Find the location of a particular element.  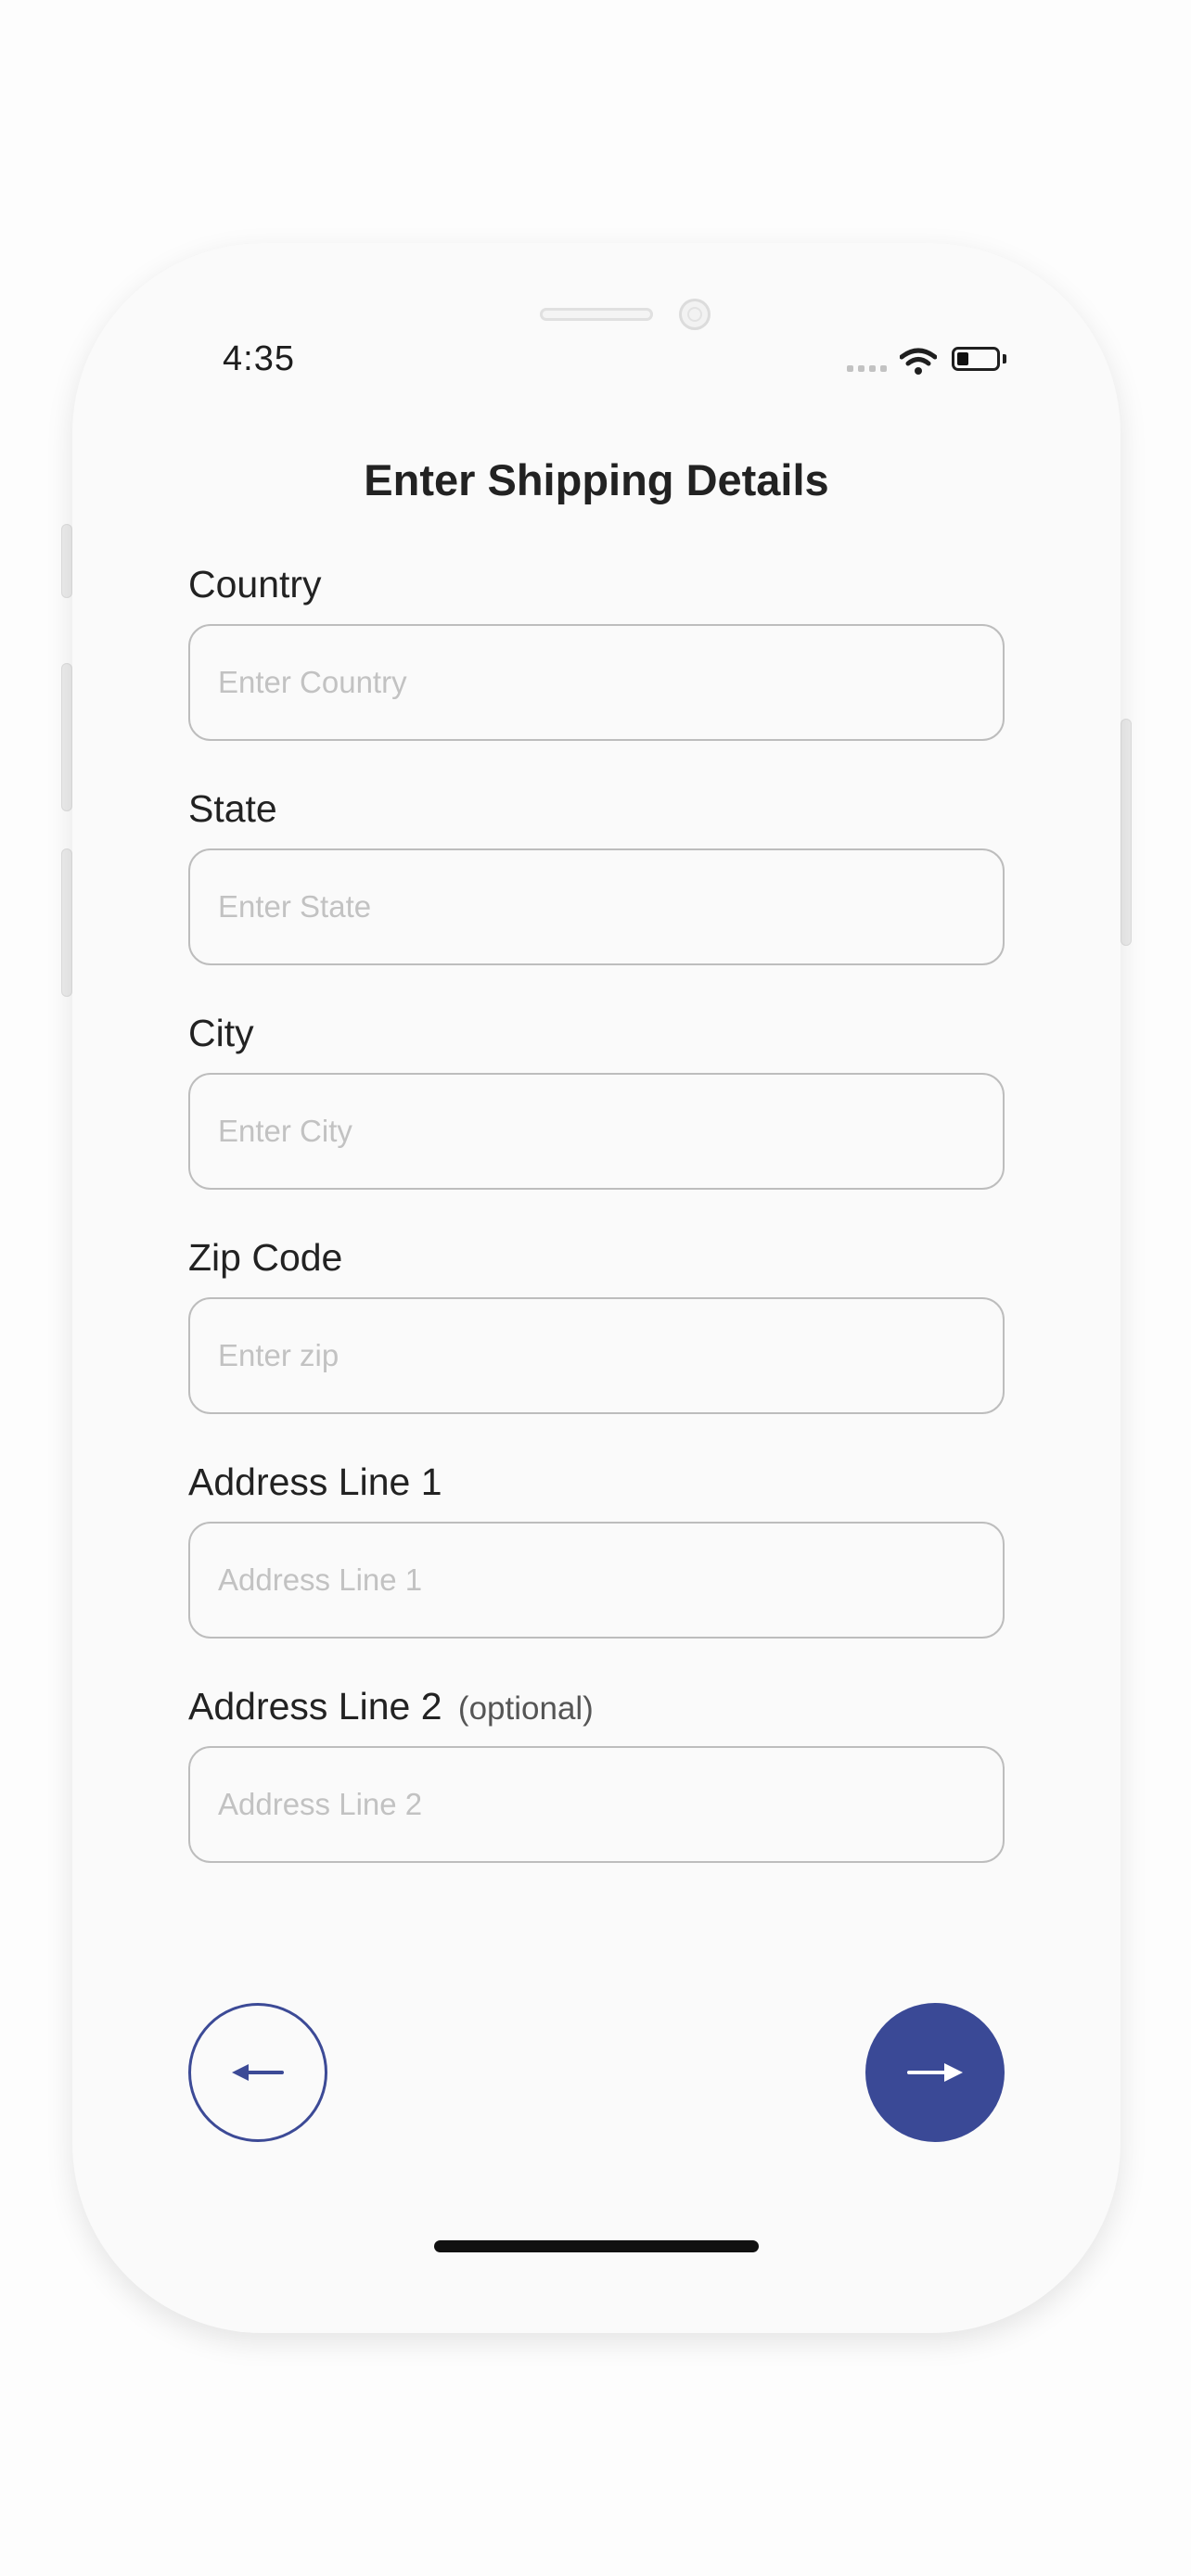

address-line-2-input is located at coordinates (597, 1805).